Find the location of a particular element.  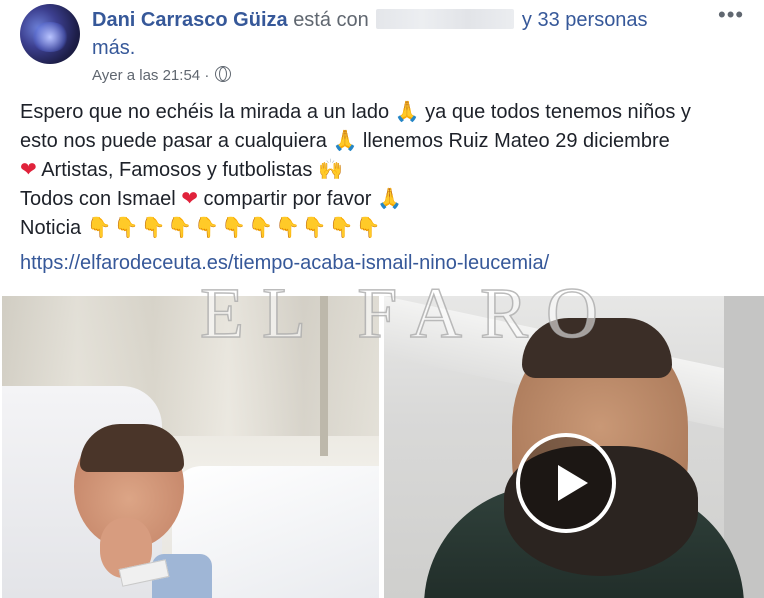

post-timestamp: Ayer a las 21:54 is located at coordinates (146, 75).